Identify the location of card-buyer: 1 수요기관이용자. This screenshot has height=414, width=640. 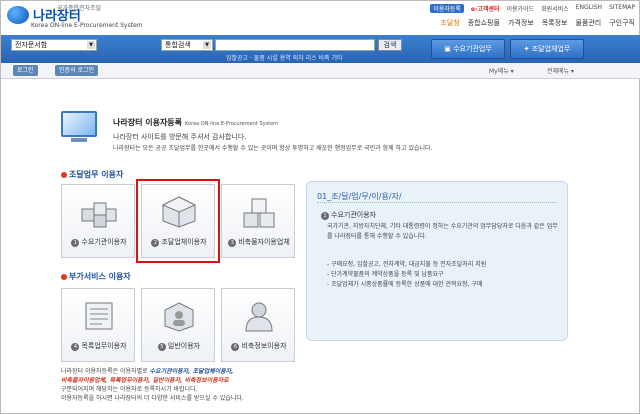
(98, 221).